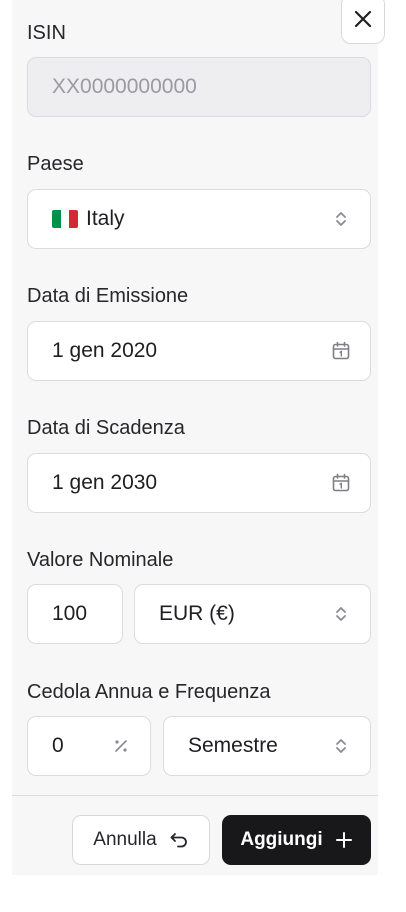  Describe the element at coordinates (106, 428) in the screenshot. I see `maturity-date-label: Data di Scadenza` at that location.